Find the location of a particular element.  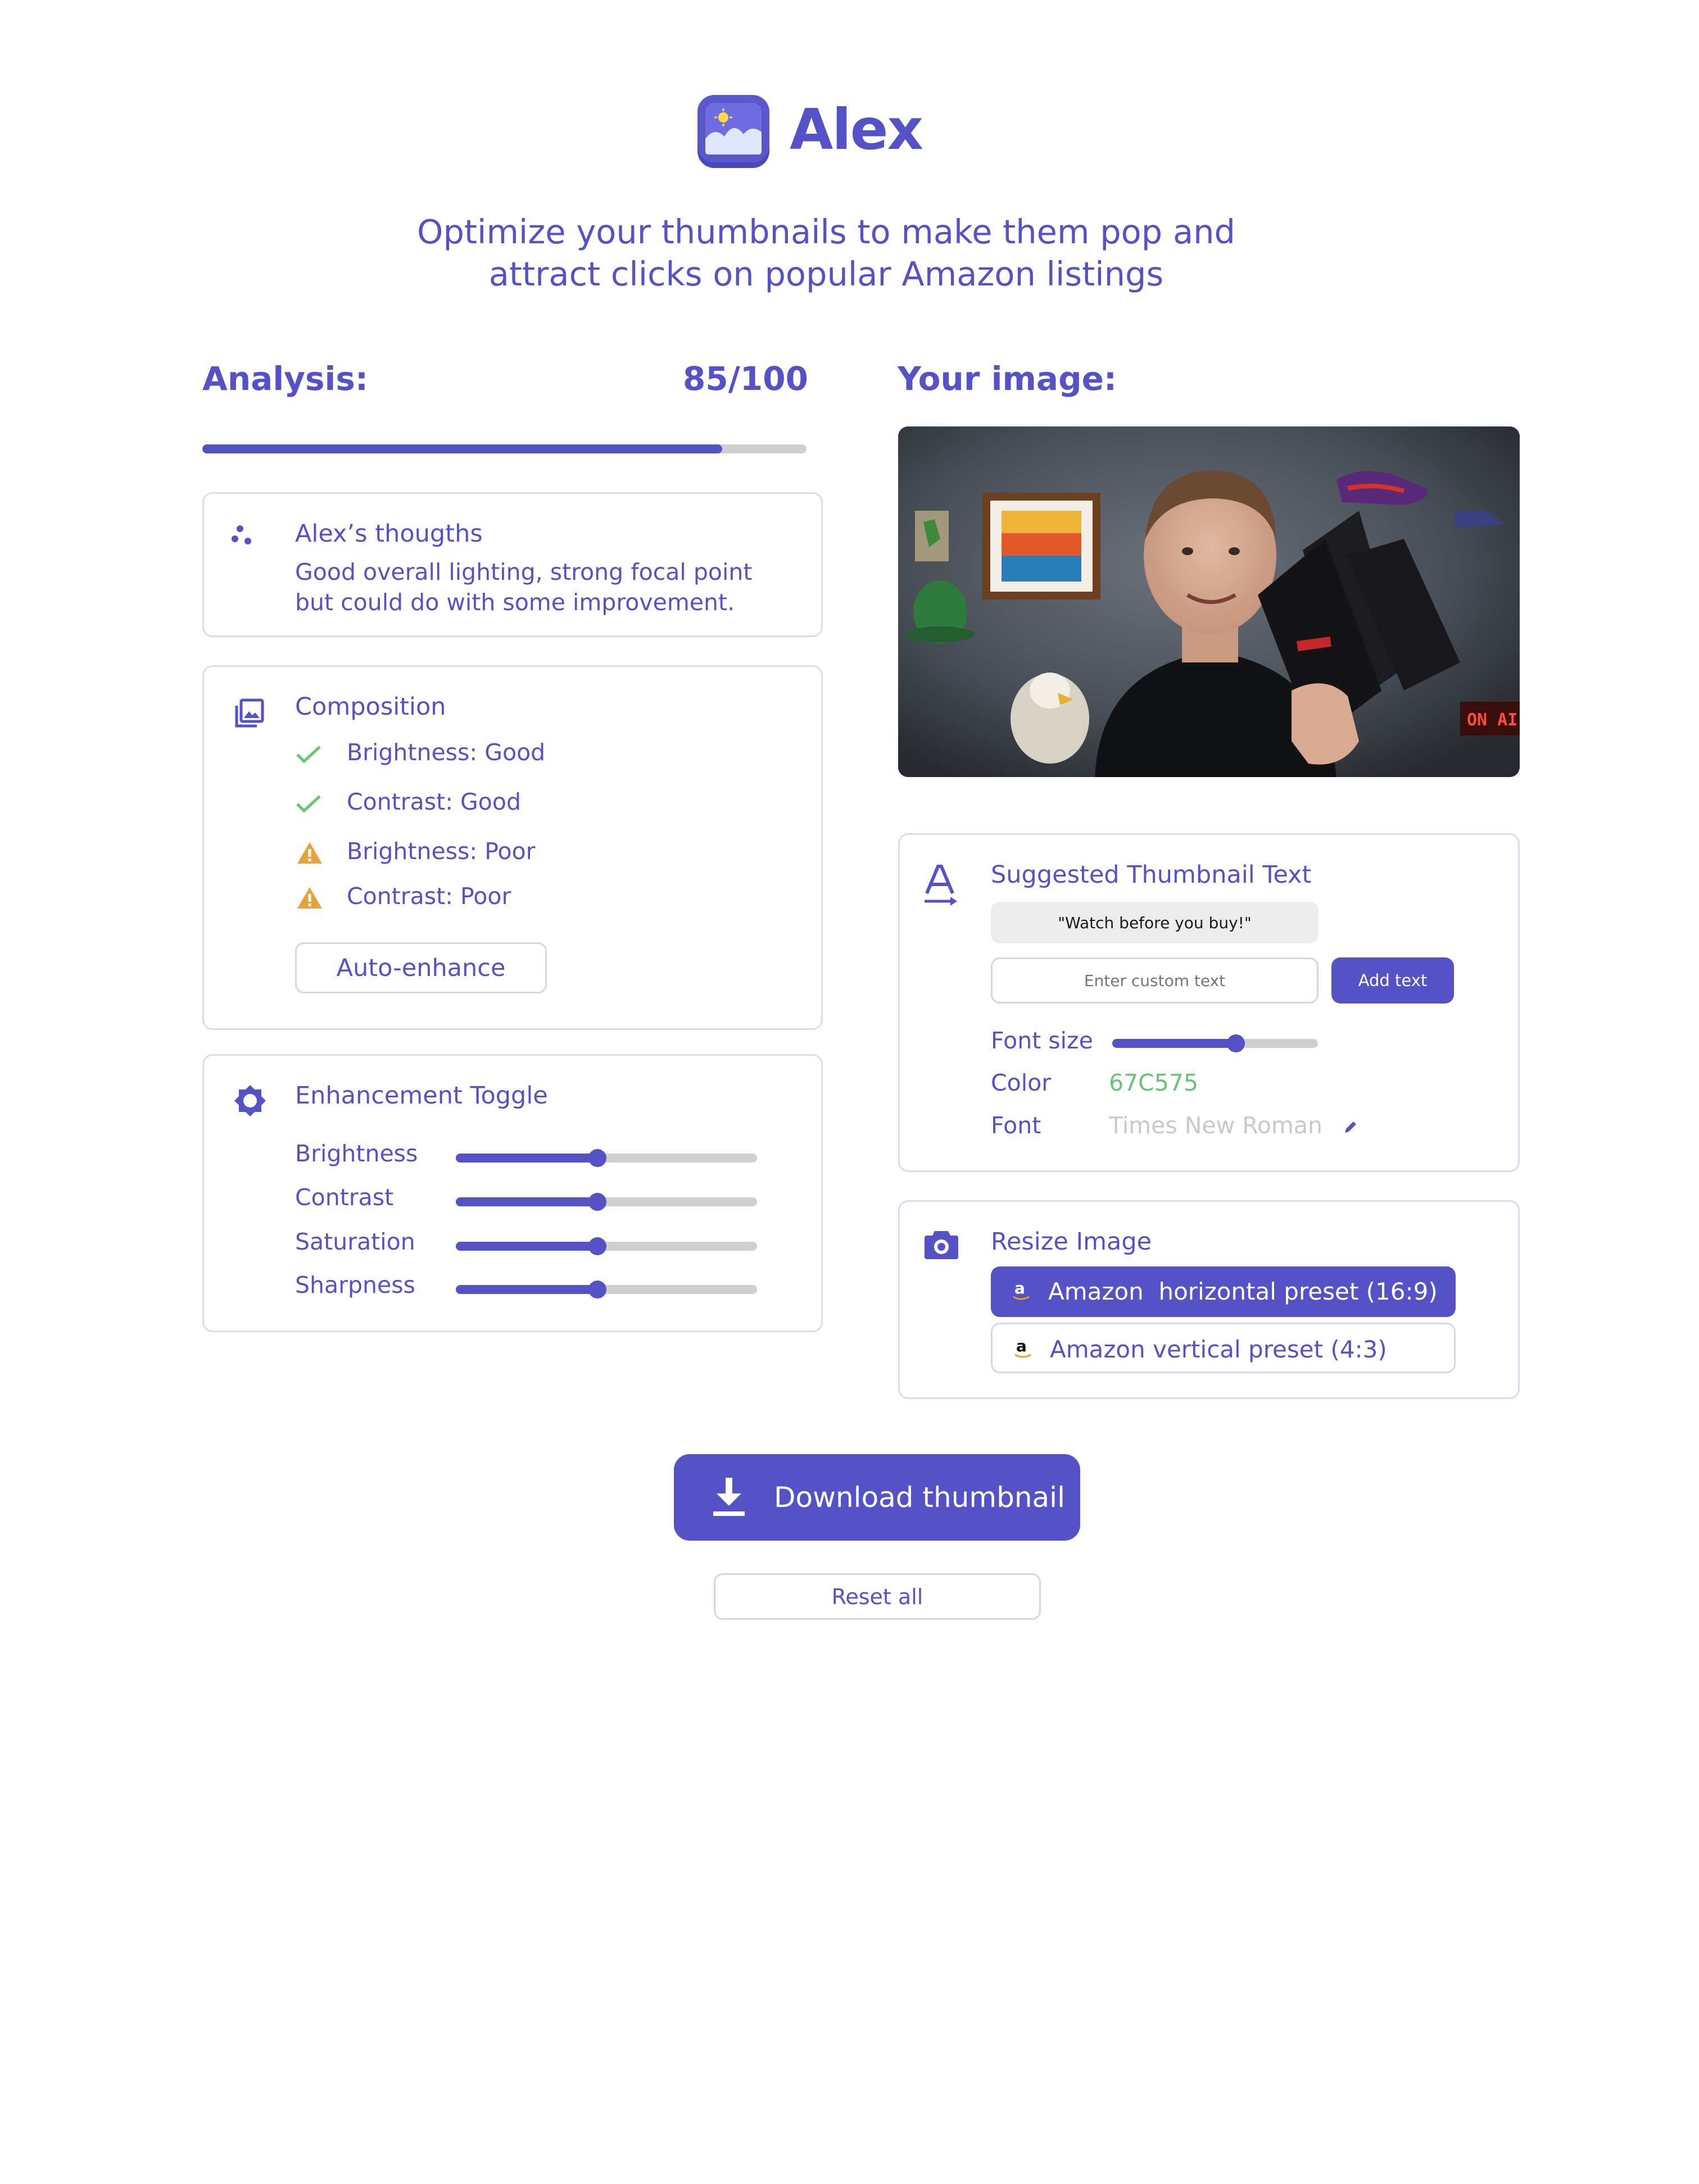

uploaded-image: ON AI is located at coordinates (1209, 601).